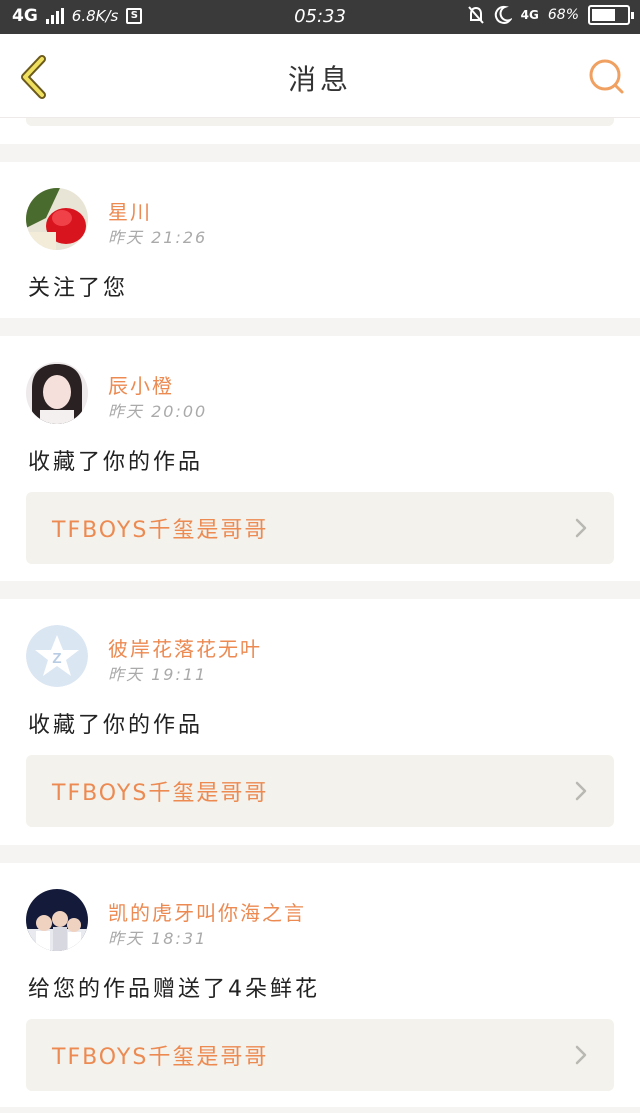 The image size is (640, 1113). Describe the element at coordinates (607, 77) in the screenshot. I see `search-icon` at that location.